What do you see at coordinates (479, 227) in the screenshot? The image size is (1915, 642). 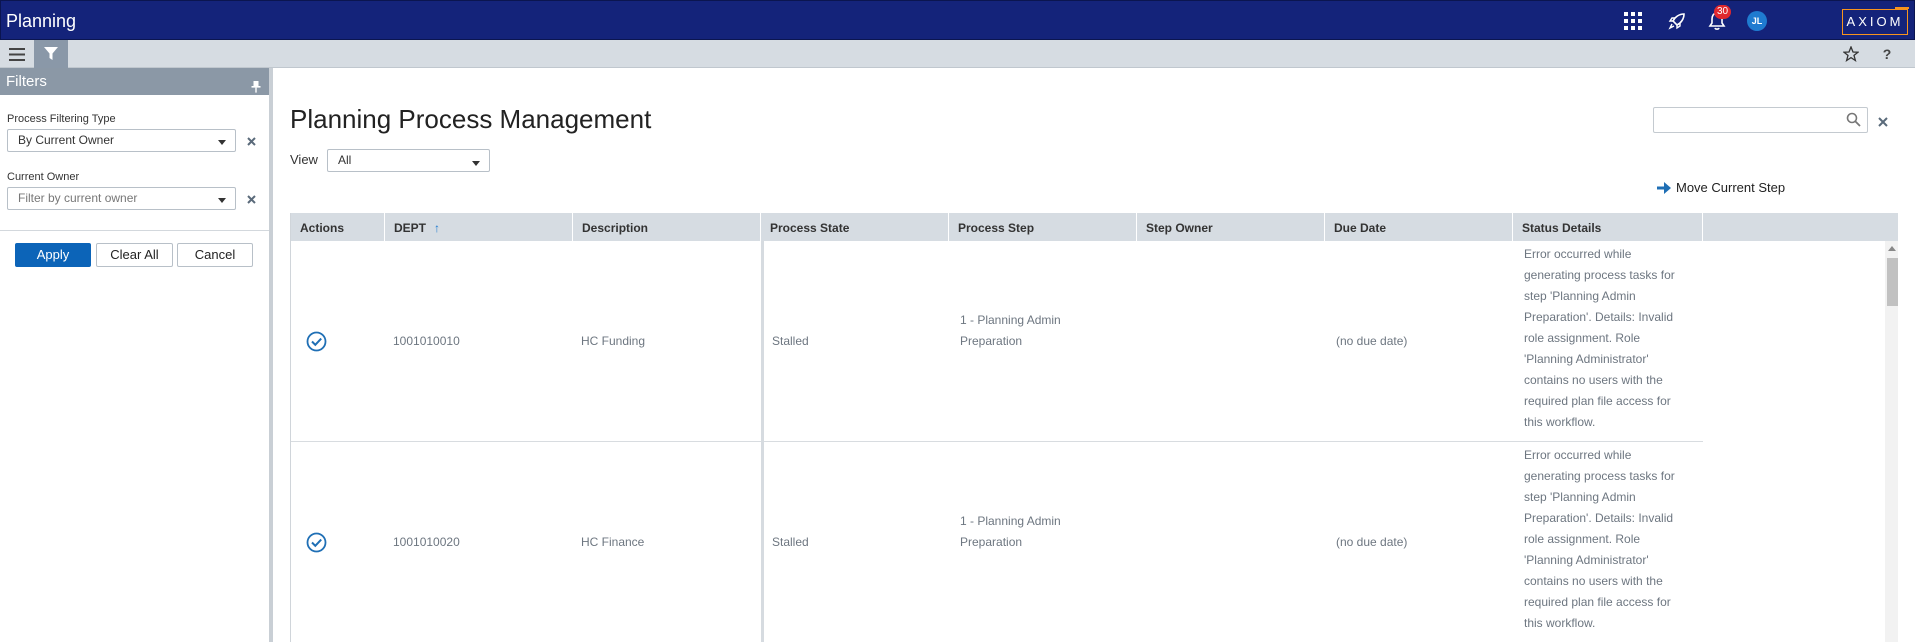 I see `column-header-dept: DEPT ↑` at bounding box center [479, 227].